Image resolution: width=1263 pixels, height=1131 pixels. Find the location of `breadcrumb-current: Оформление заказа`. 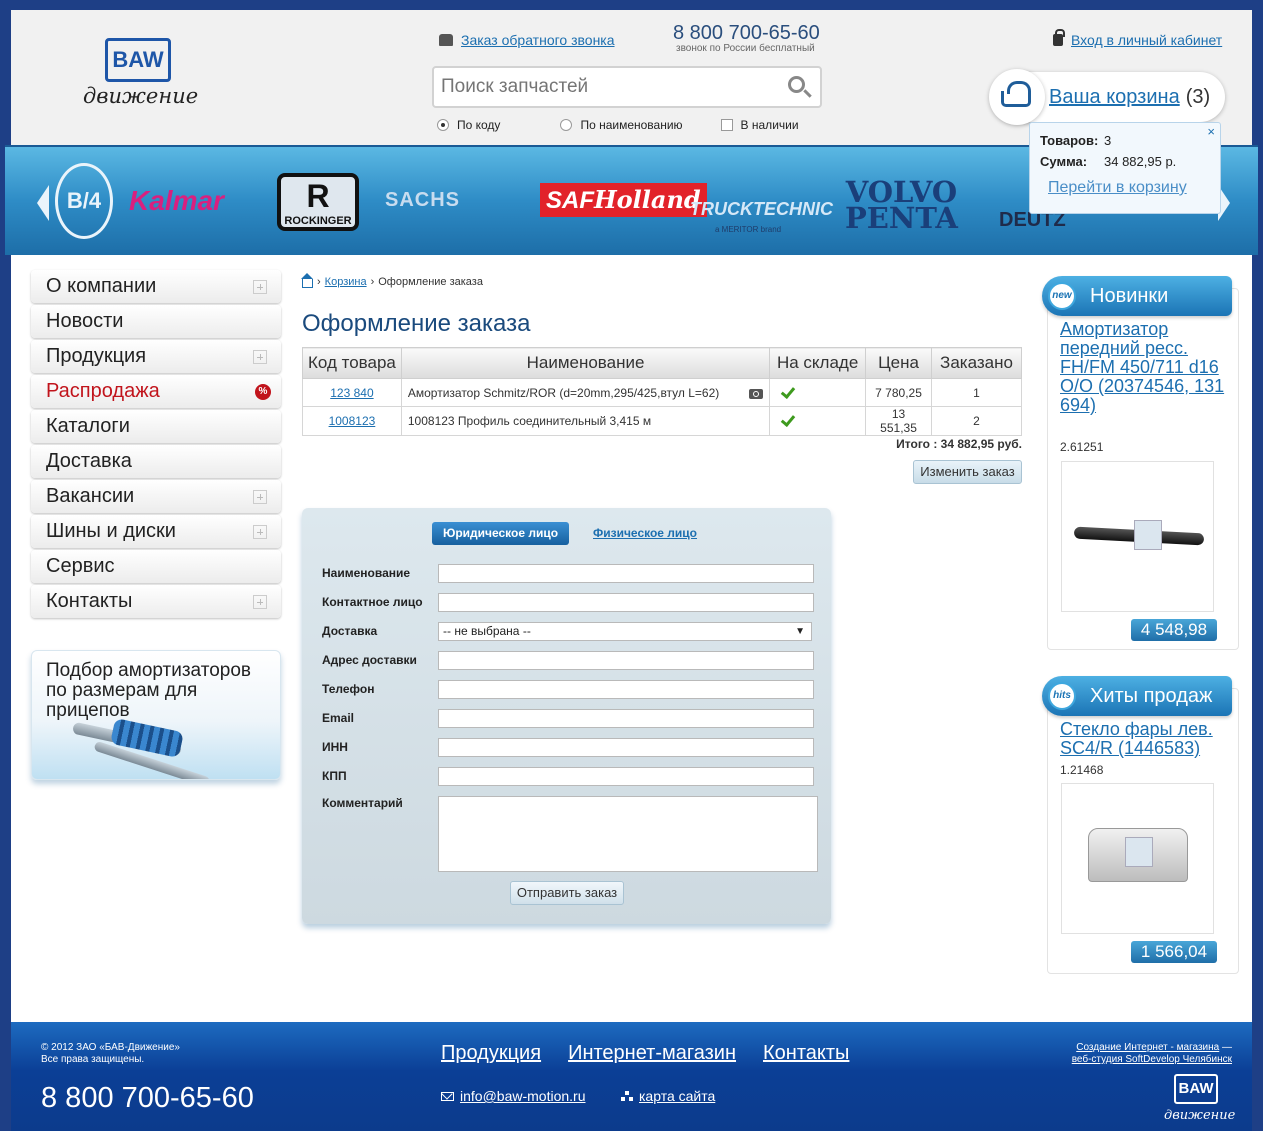

breadcrumb-current: Оформление заказа is located at coordinates (430, 282).